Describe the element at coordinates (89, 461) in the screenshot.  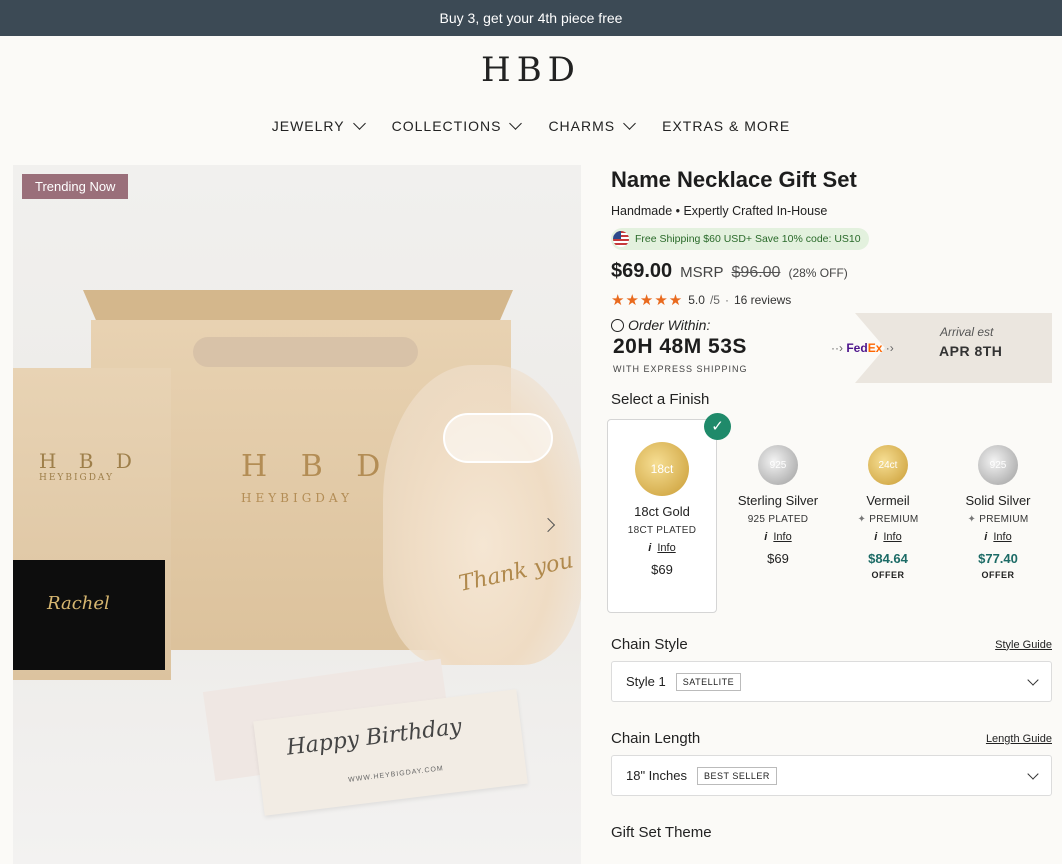
I see `box-brand: H B D` at that location.